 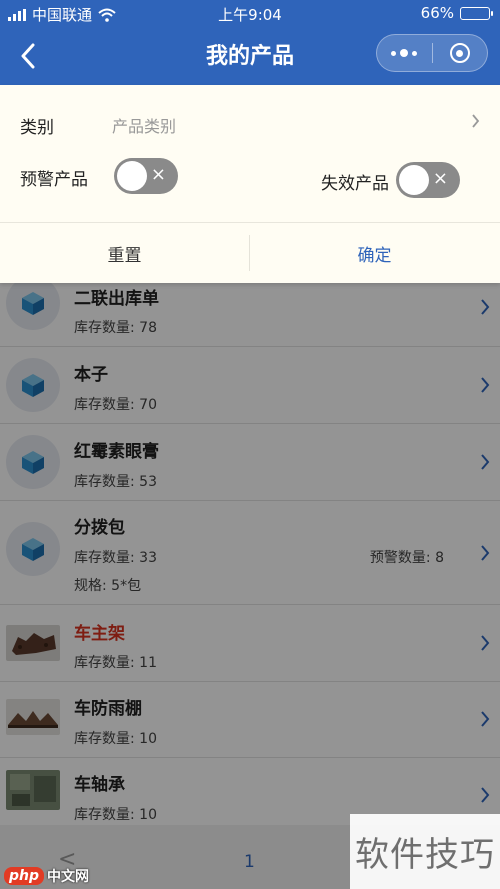 I want to click on battery-icon, so click(x=476, y=13).